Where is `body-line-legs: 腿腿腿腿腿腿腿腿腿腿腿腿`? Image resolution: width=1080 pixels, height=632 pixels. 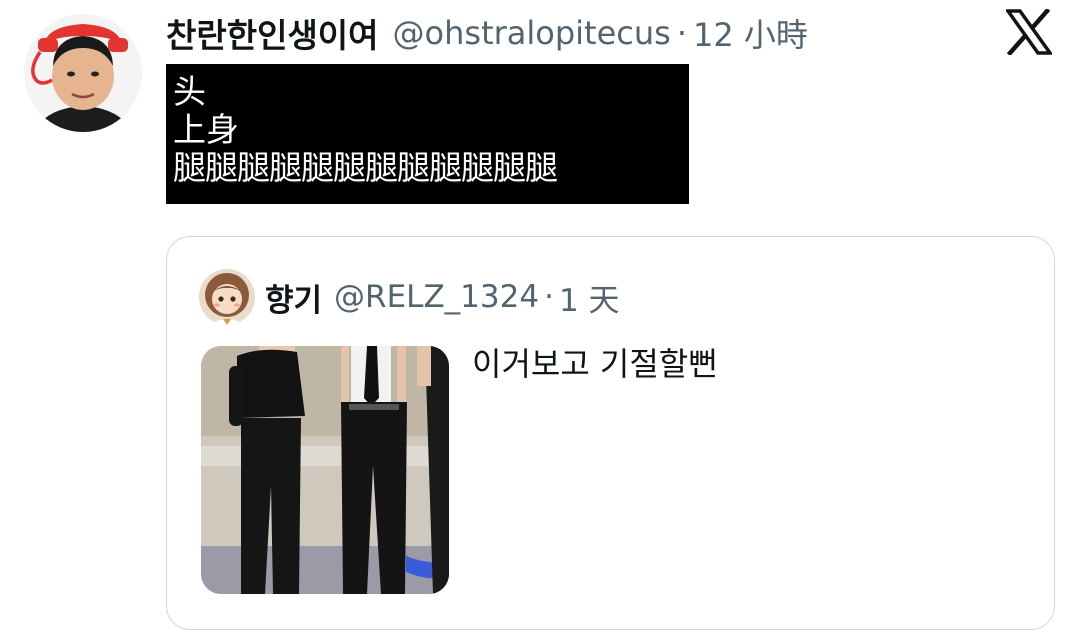 body-line-legs: 腿腿腿腿腿腿腿腿腿腿腿腿 is located at coordinates (365, 167).